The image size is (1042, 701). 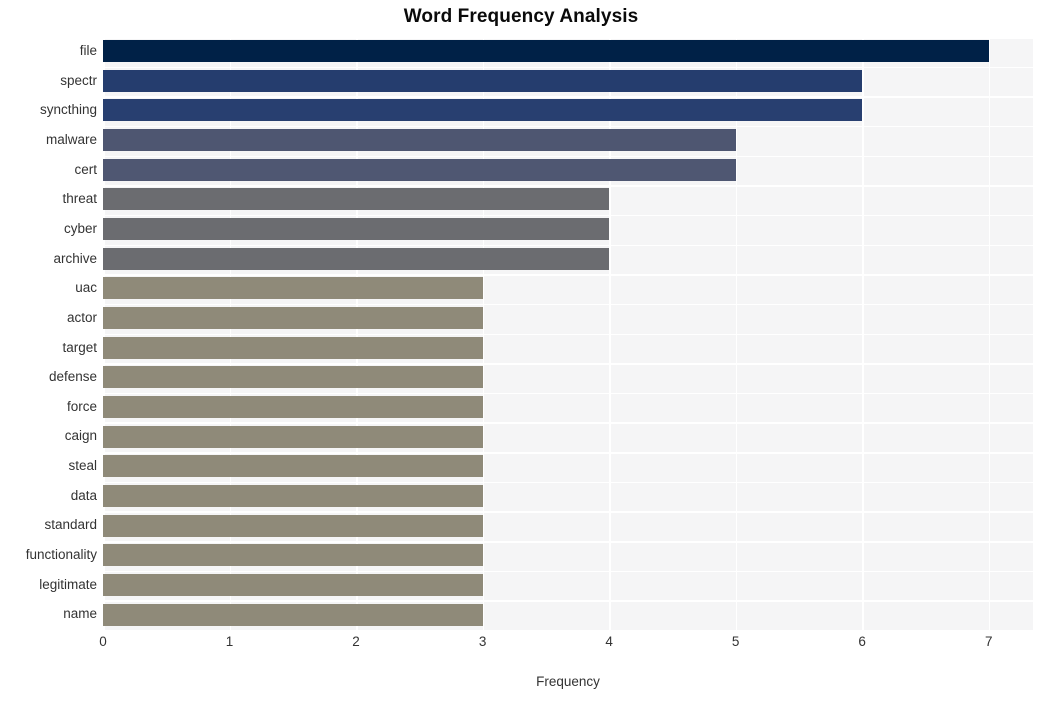 What do you see at coordinates (609, 641) in the screenshot?
I see `x-axis-tick-label: 4` at bounding box center [609, 641].